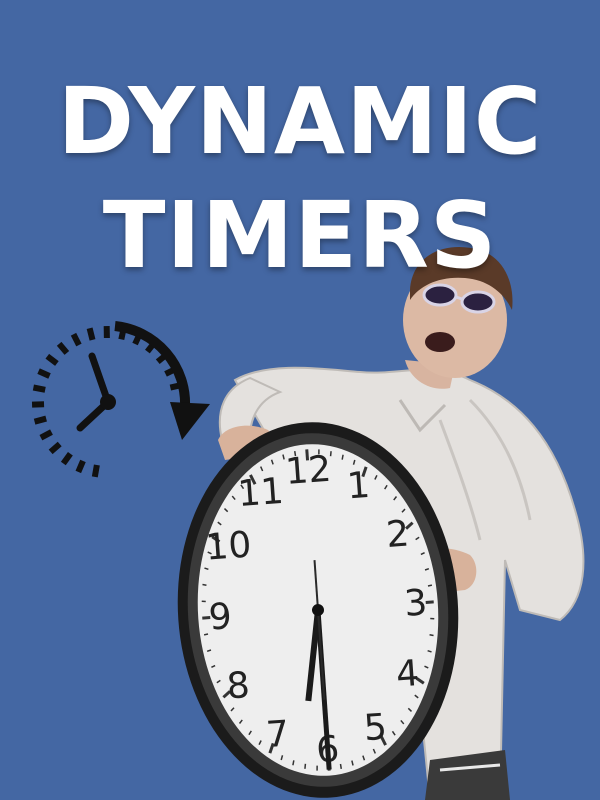 This screenshot has width=600, height=800. I want to click on clock-numeral: 9, so click(220, 617).